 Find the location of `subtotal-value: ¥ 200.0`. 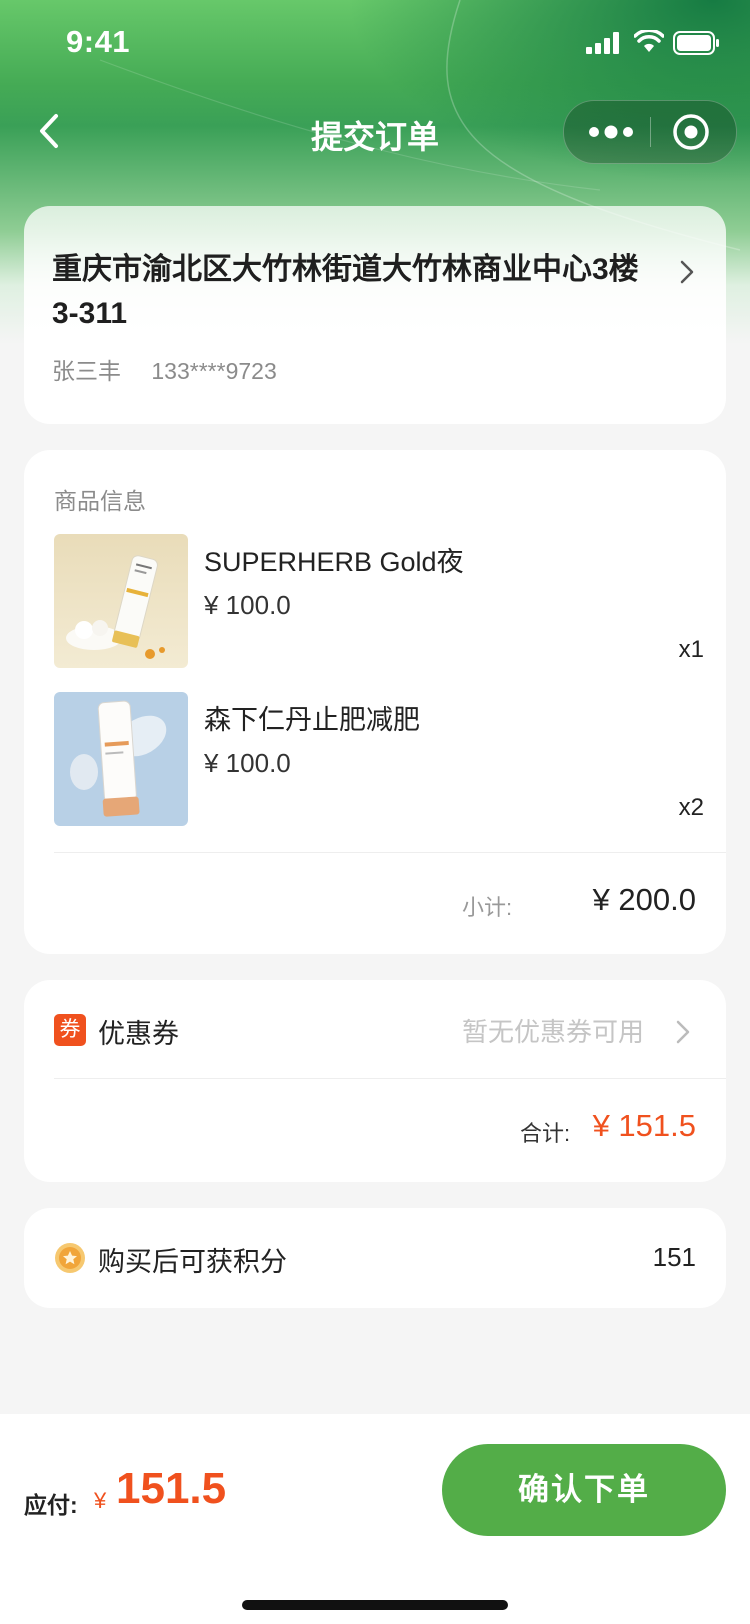

subtotal-value: ¥ 200.0 is located at coordinates (644, 899).